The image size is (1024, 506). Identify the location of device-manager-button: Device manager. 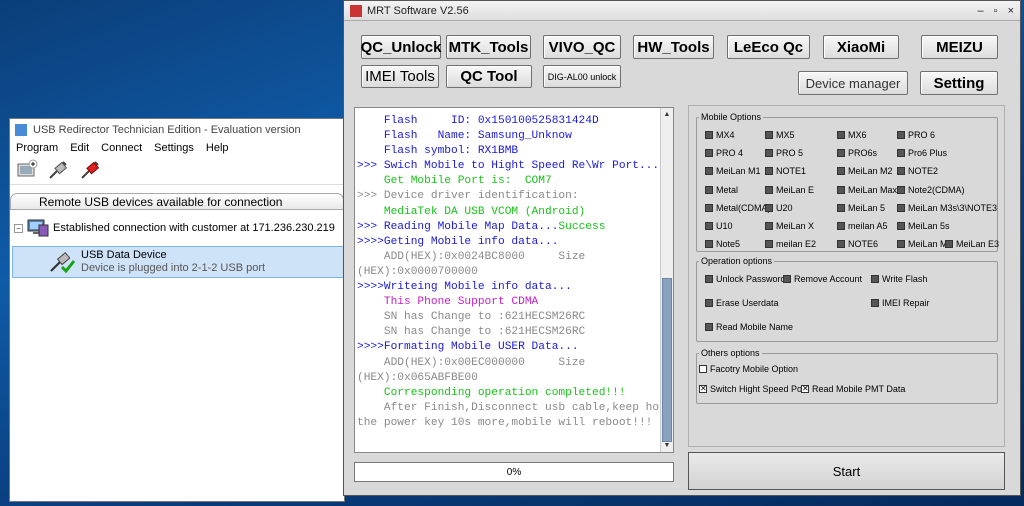
(853, 83).